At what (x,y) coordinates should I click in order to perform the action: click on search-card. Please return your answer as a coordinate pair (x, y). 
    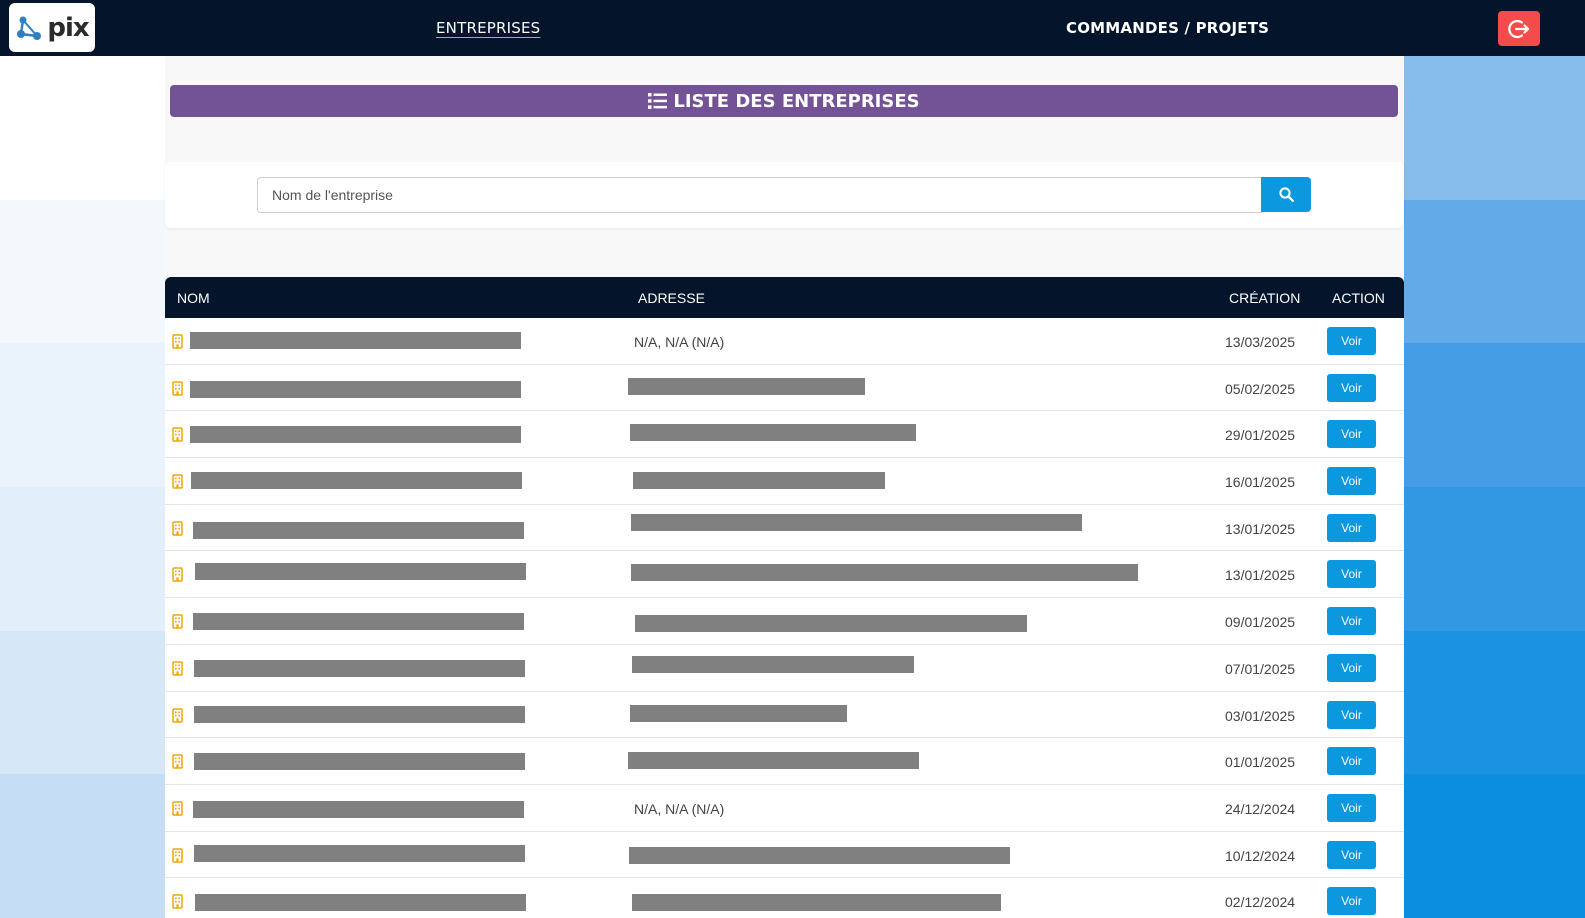
    Looking at the image, I should click on (784, 195).